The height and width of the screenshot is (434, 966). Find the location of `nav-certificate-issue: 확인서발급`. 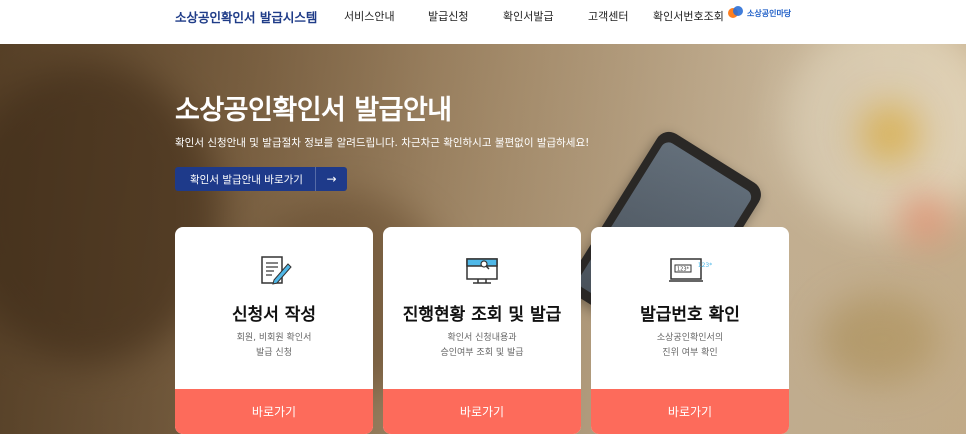

nav-certificate-issue: 확인서발급 is located at coordinates (528, 16).